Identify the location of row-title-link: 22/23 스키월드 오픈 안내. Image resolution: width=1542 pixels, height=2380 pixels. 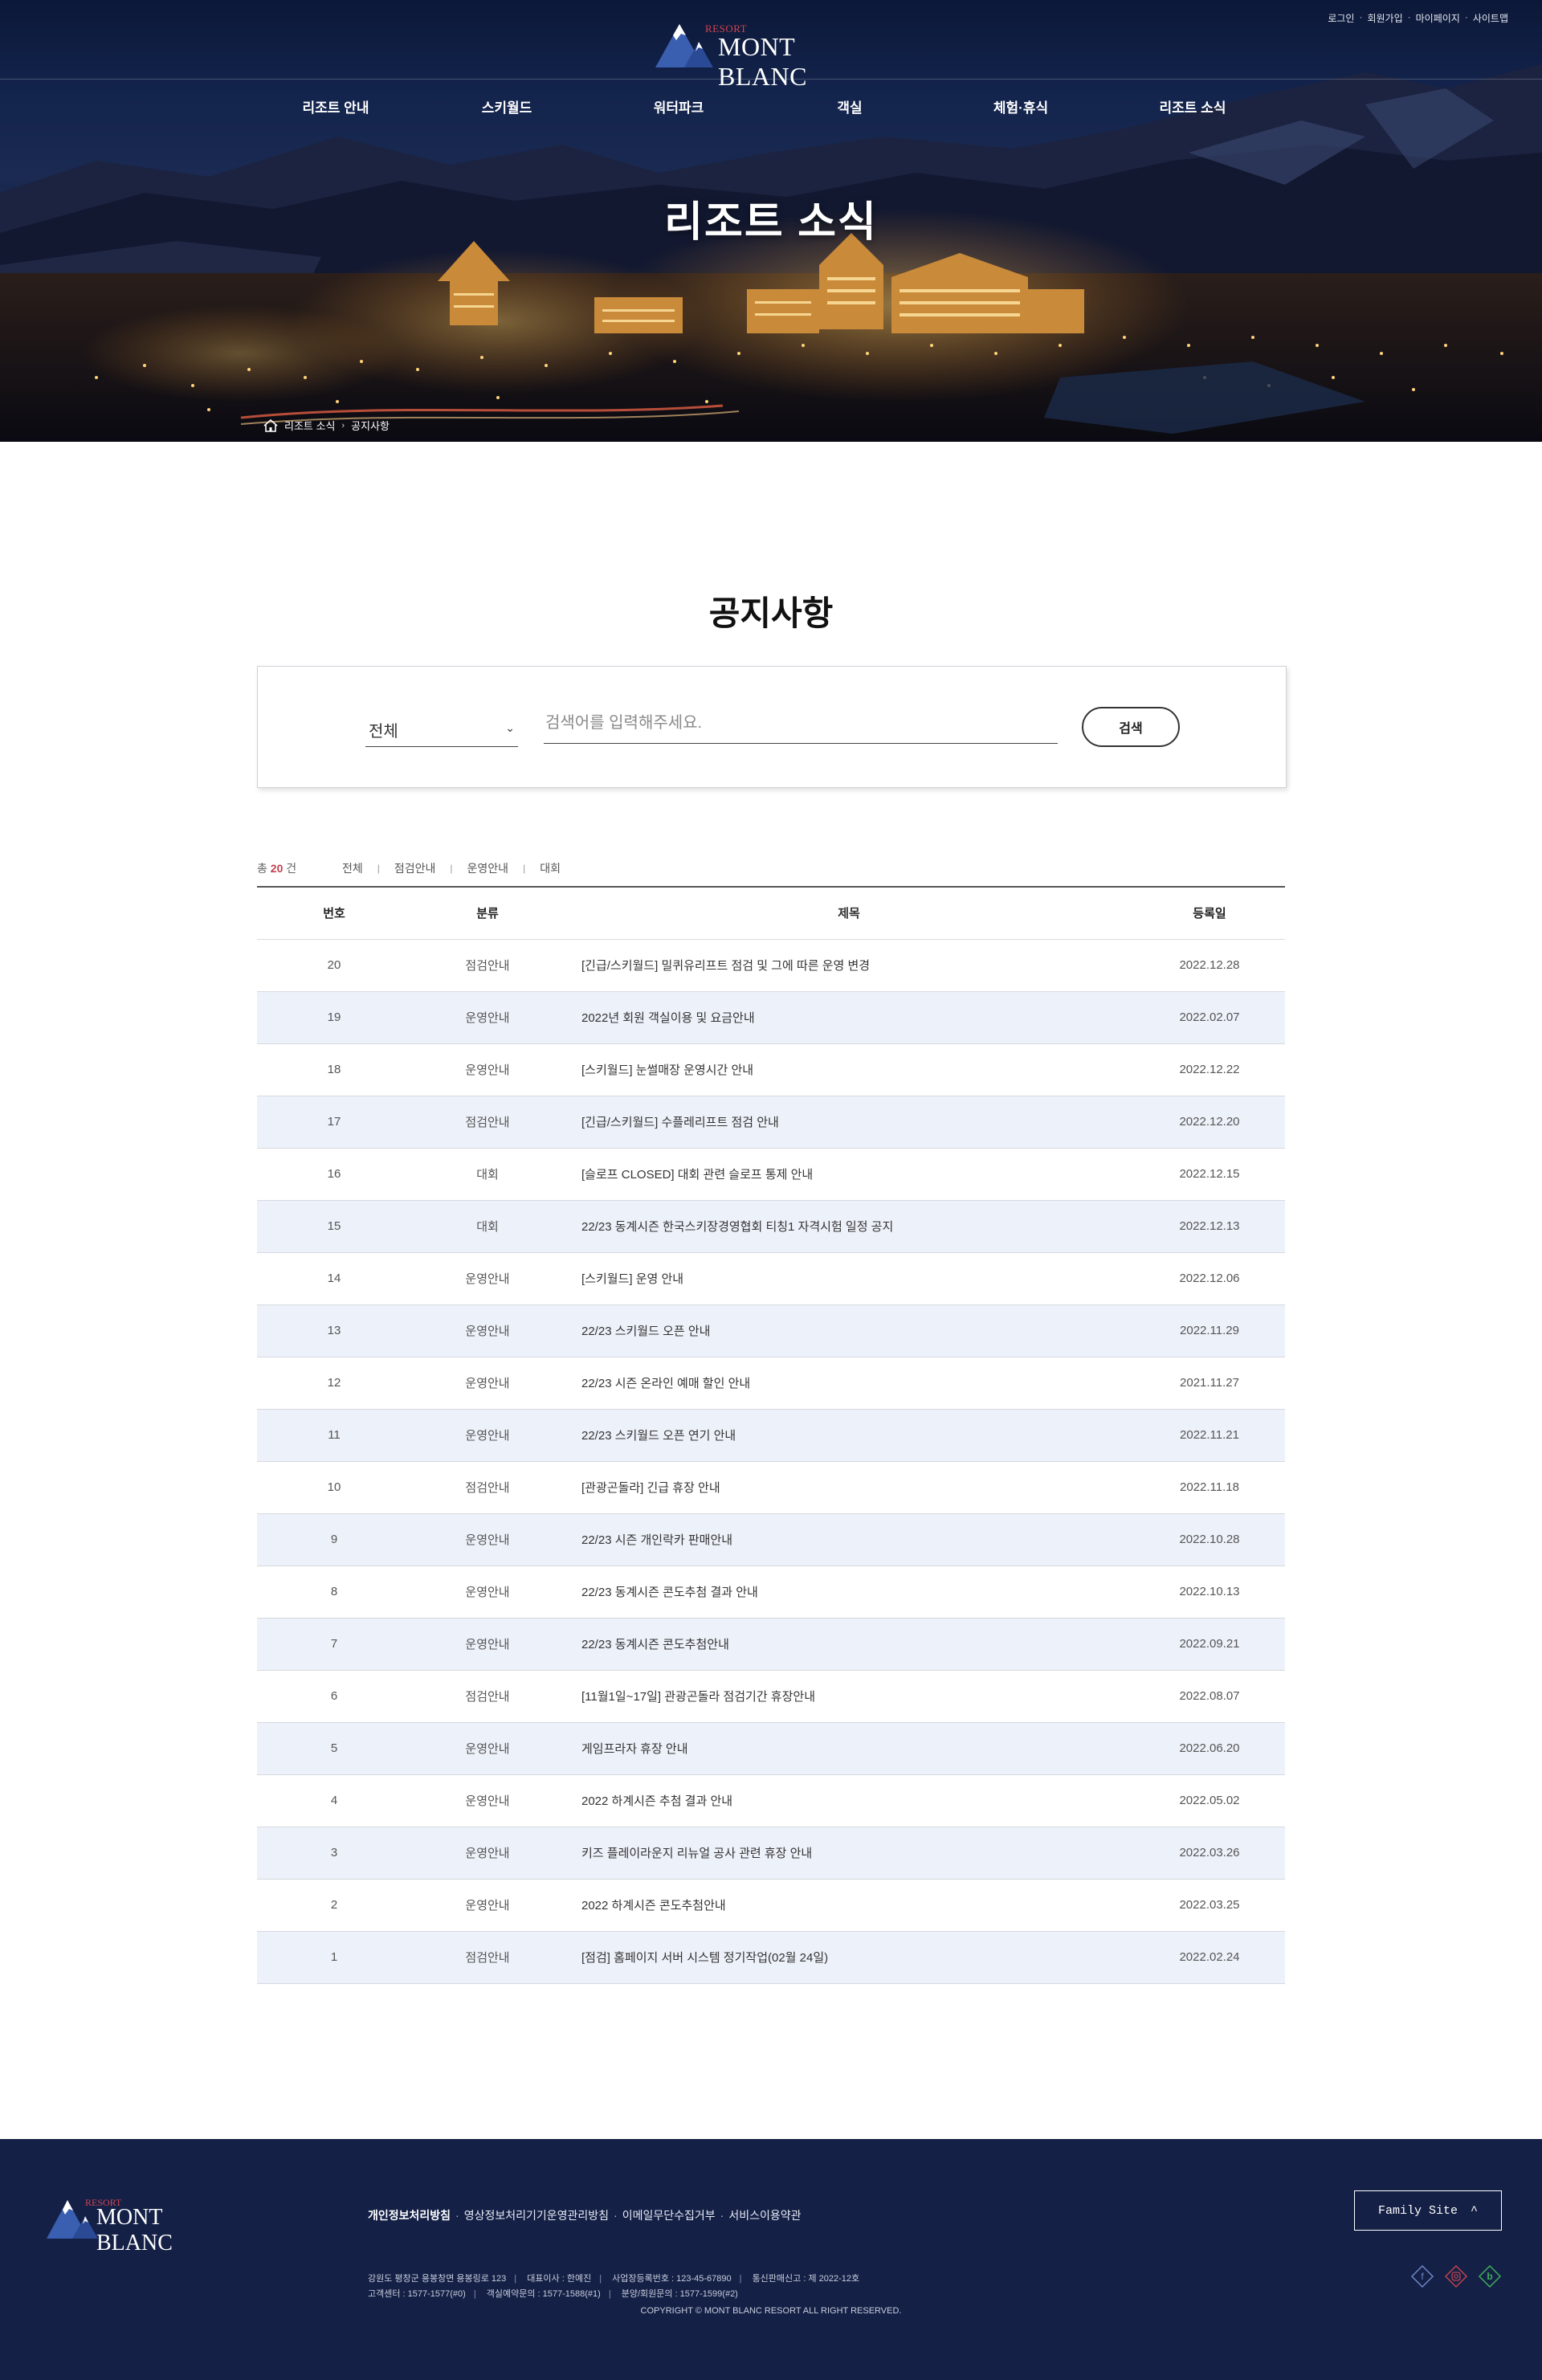
(849, 1330).